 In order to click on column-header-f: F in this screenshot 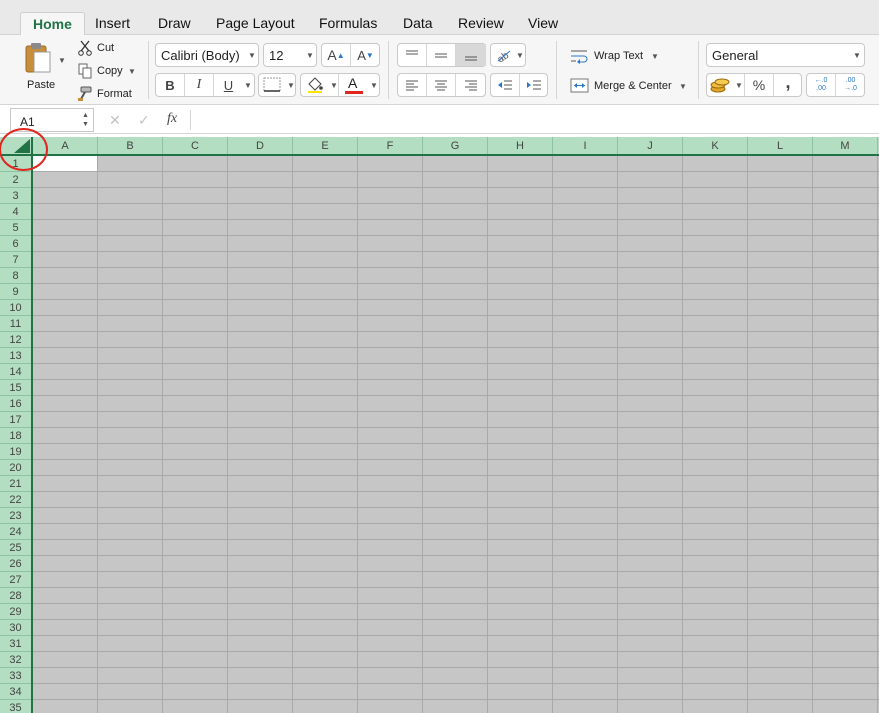, I will do `click(390, 145)`.